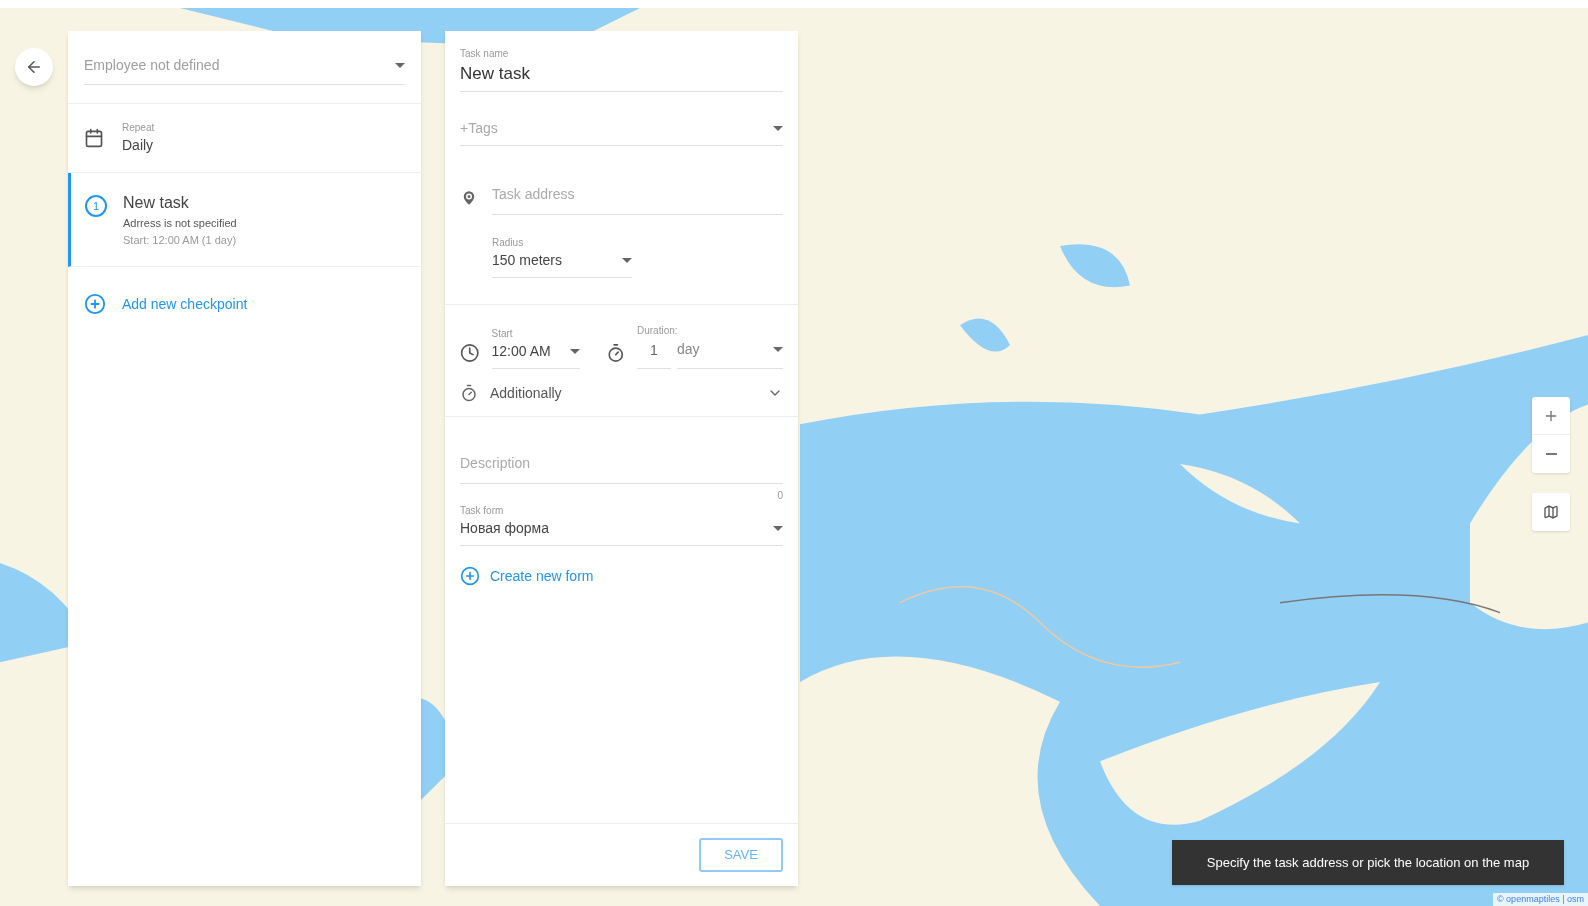 The image size is (1588, 906). I want to click on checkpoint-item: 1 New task Adrress is not specified Start: 12:00 AM (1 day), so click(244, 220).